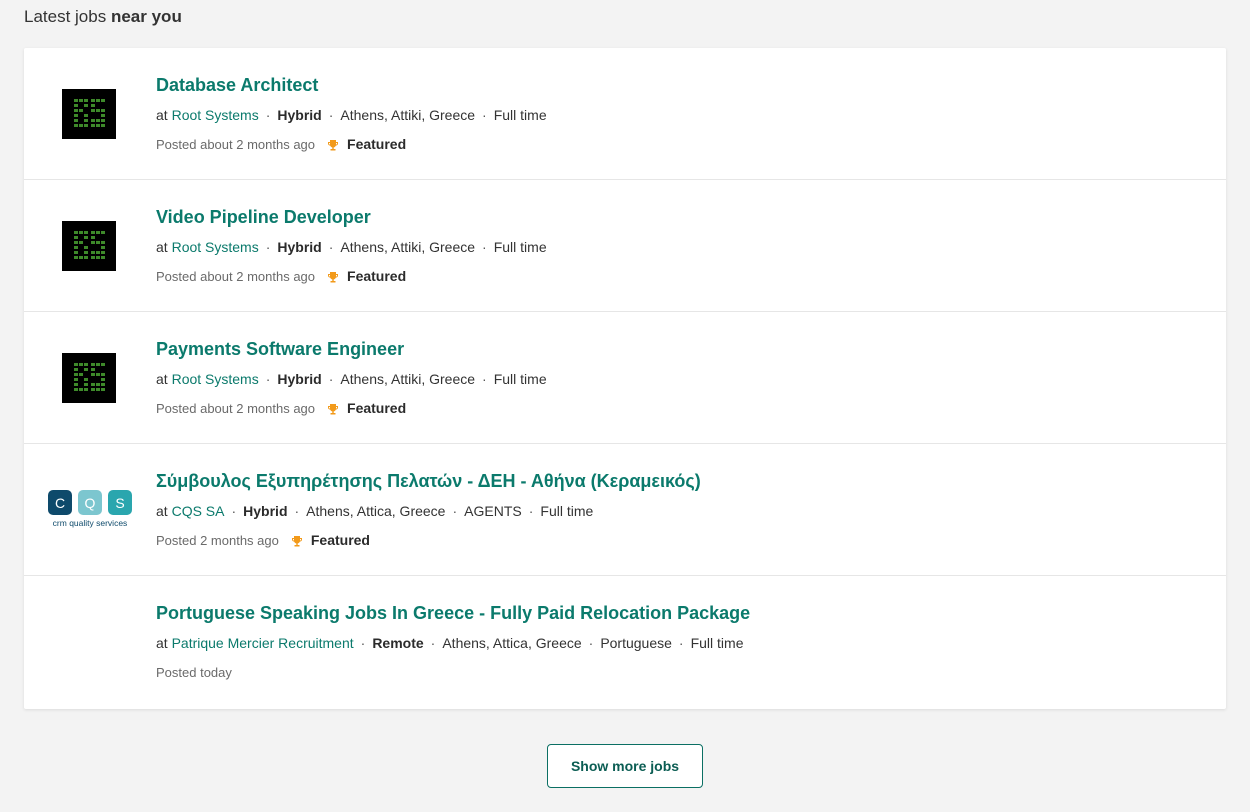  What do you see at coordinates (398, 643) in the screenshot?
I see `work-mode: Remote` at bounding box center [398, 643].